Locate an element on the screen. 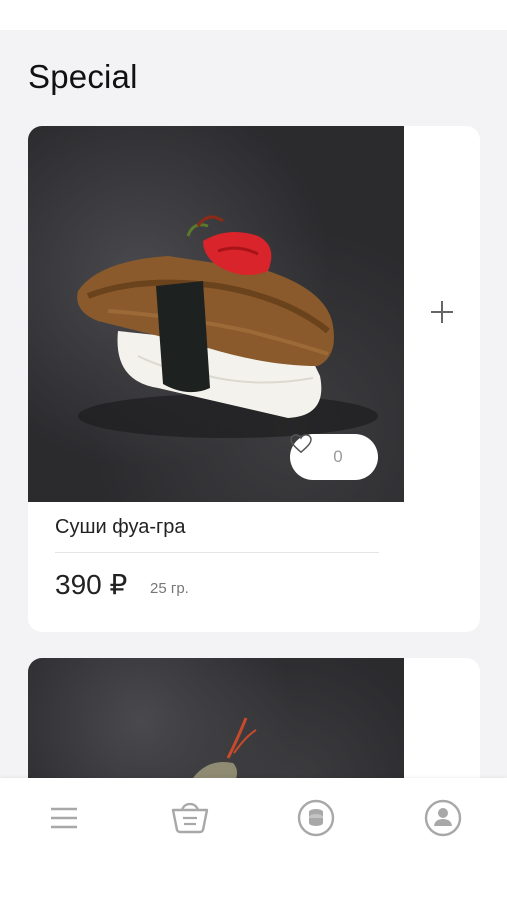 The width and height of the screenshot is (507, 900). nav-menu-button is located at coordinates (64, 820).